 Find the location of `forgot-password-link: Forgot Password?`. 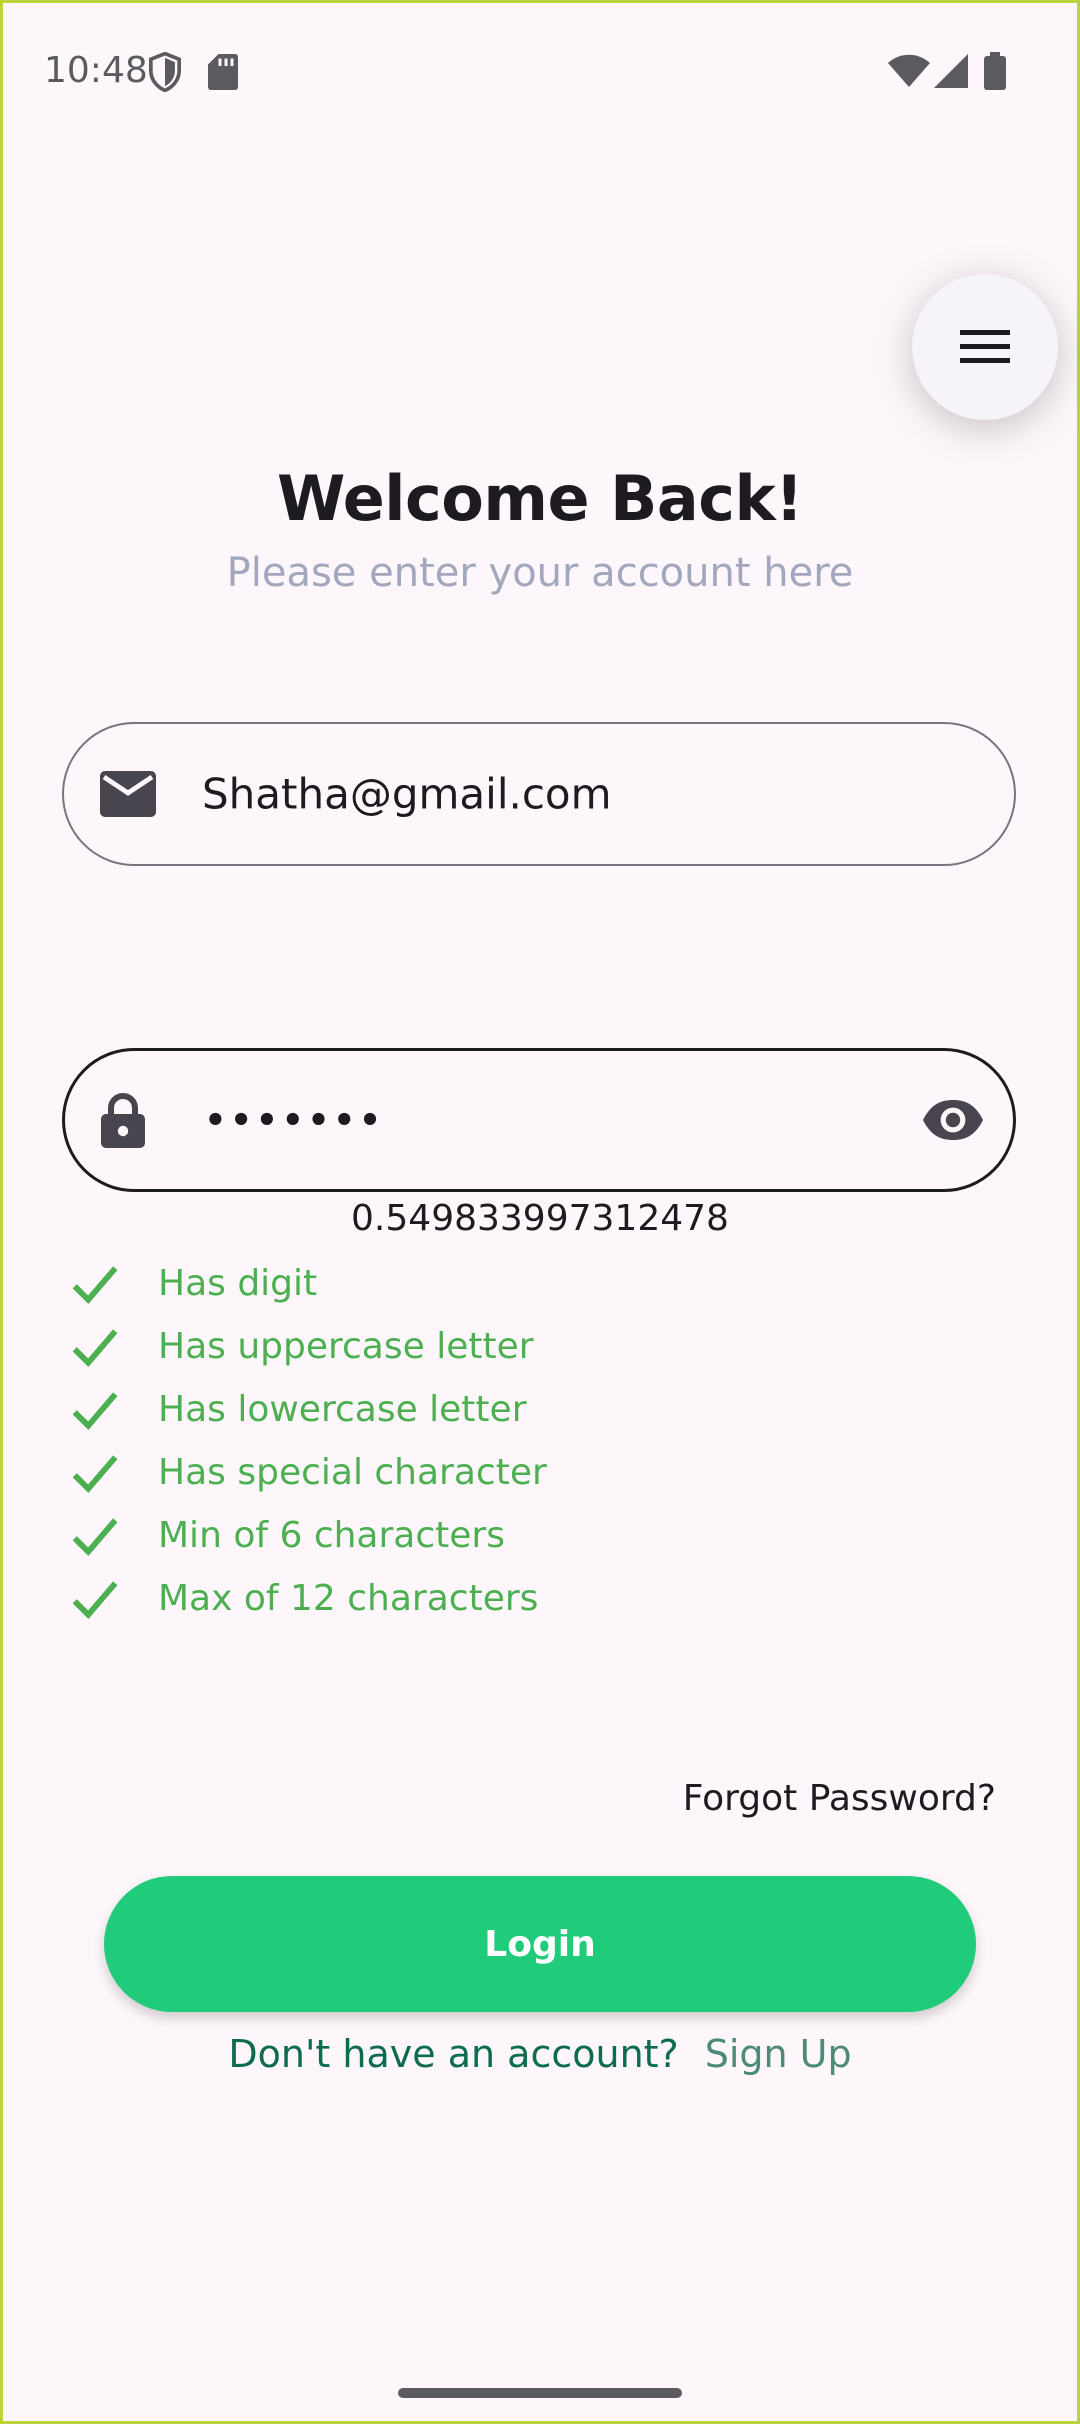

forgot-password-link: Forgot Password? is located at coordinates (839, 1798).